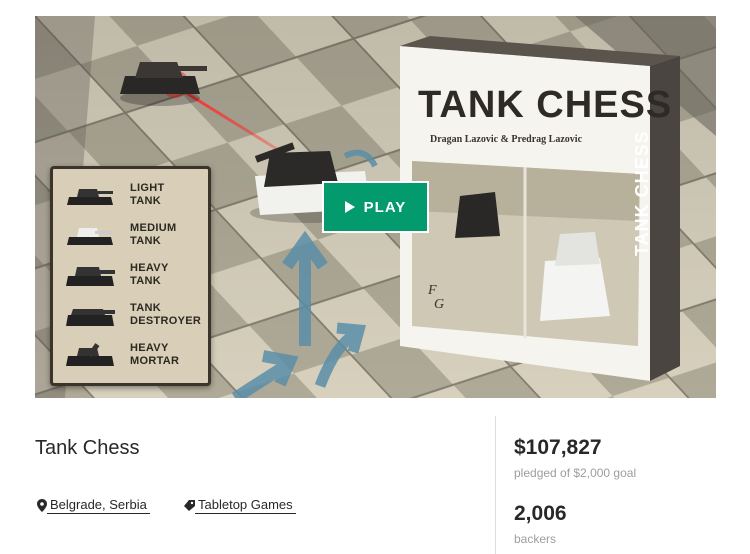  I want to click on pledged-amount: $107,827, so click(558, 447).